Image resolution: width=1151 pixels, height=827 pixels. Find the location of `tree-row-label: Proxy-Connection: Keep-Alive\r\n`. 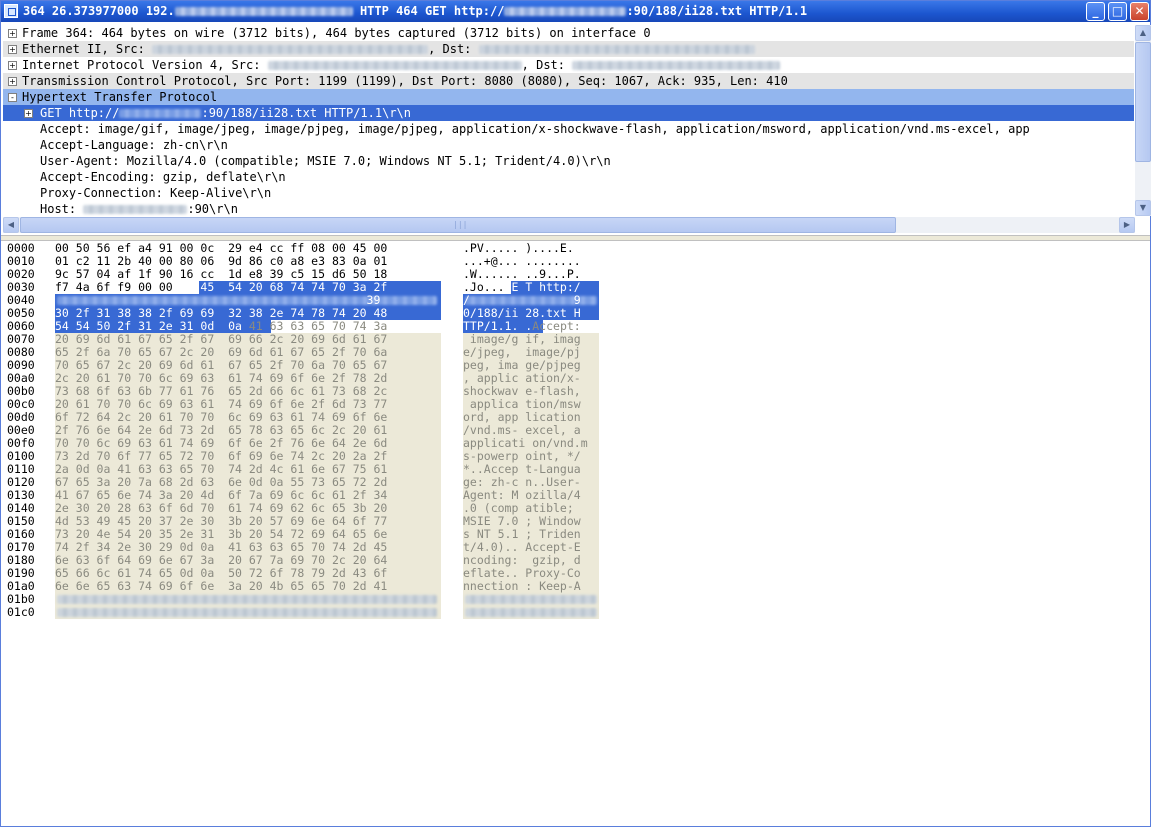

tree-row-label: Proxy-Connection: Keep-Alive\r\n is located at coordinates (156, 193).